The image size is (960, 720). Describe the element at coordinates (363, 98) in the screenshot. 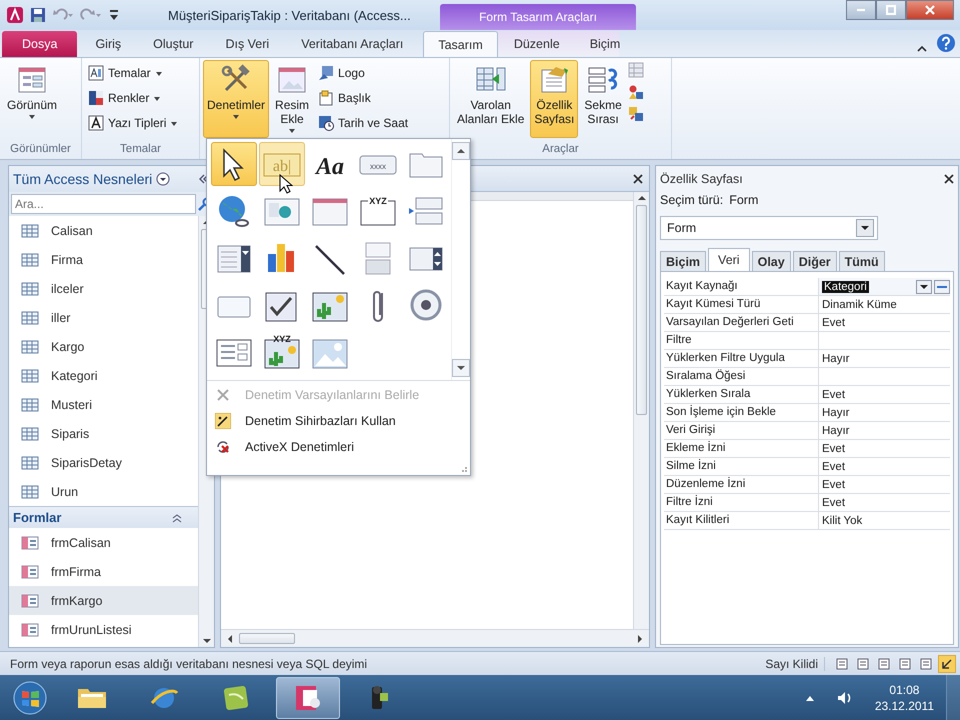

I see `ribbon-button: Başlık` at that location.